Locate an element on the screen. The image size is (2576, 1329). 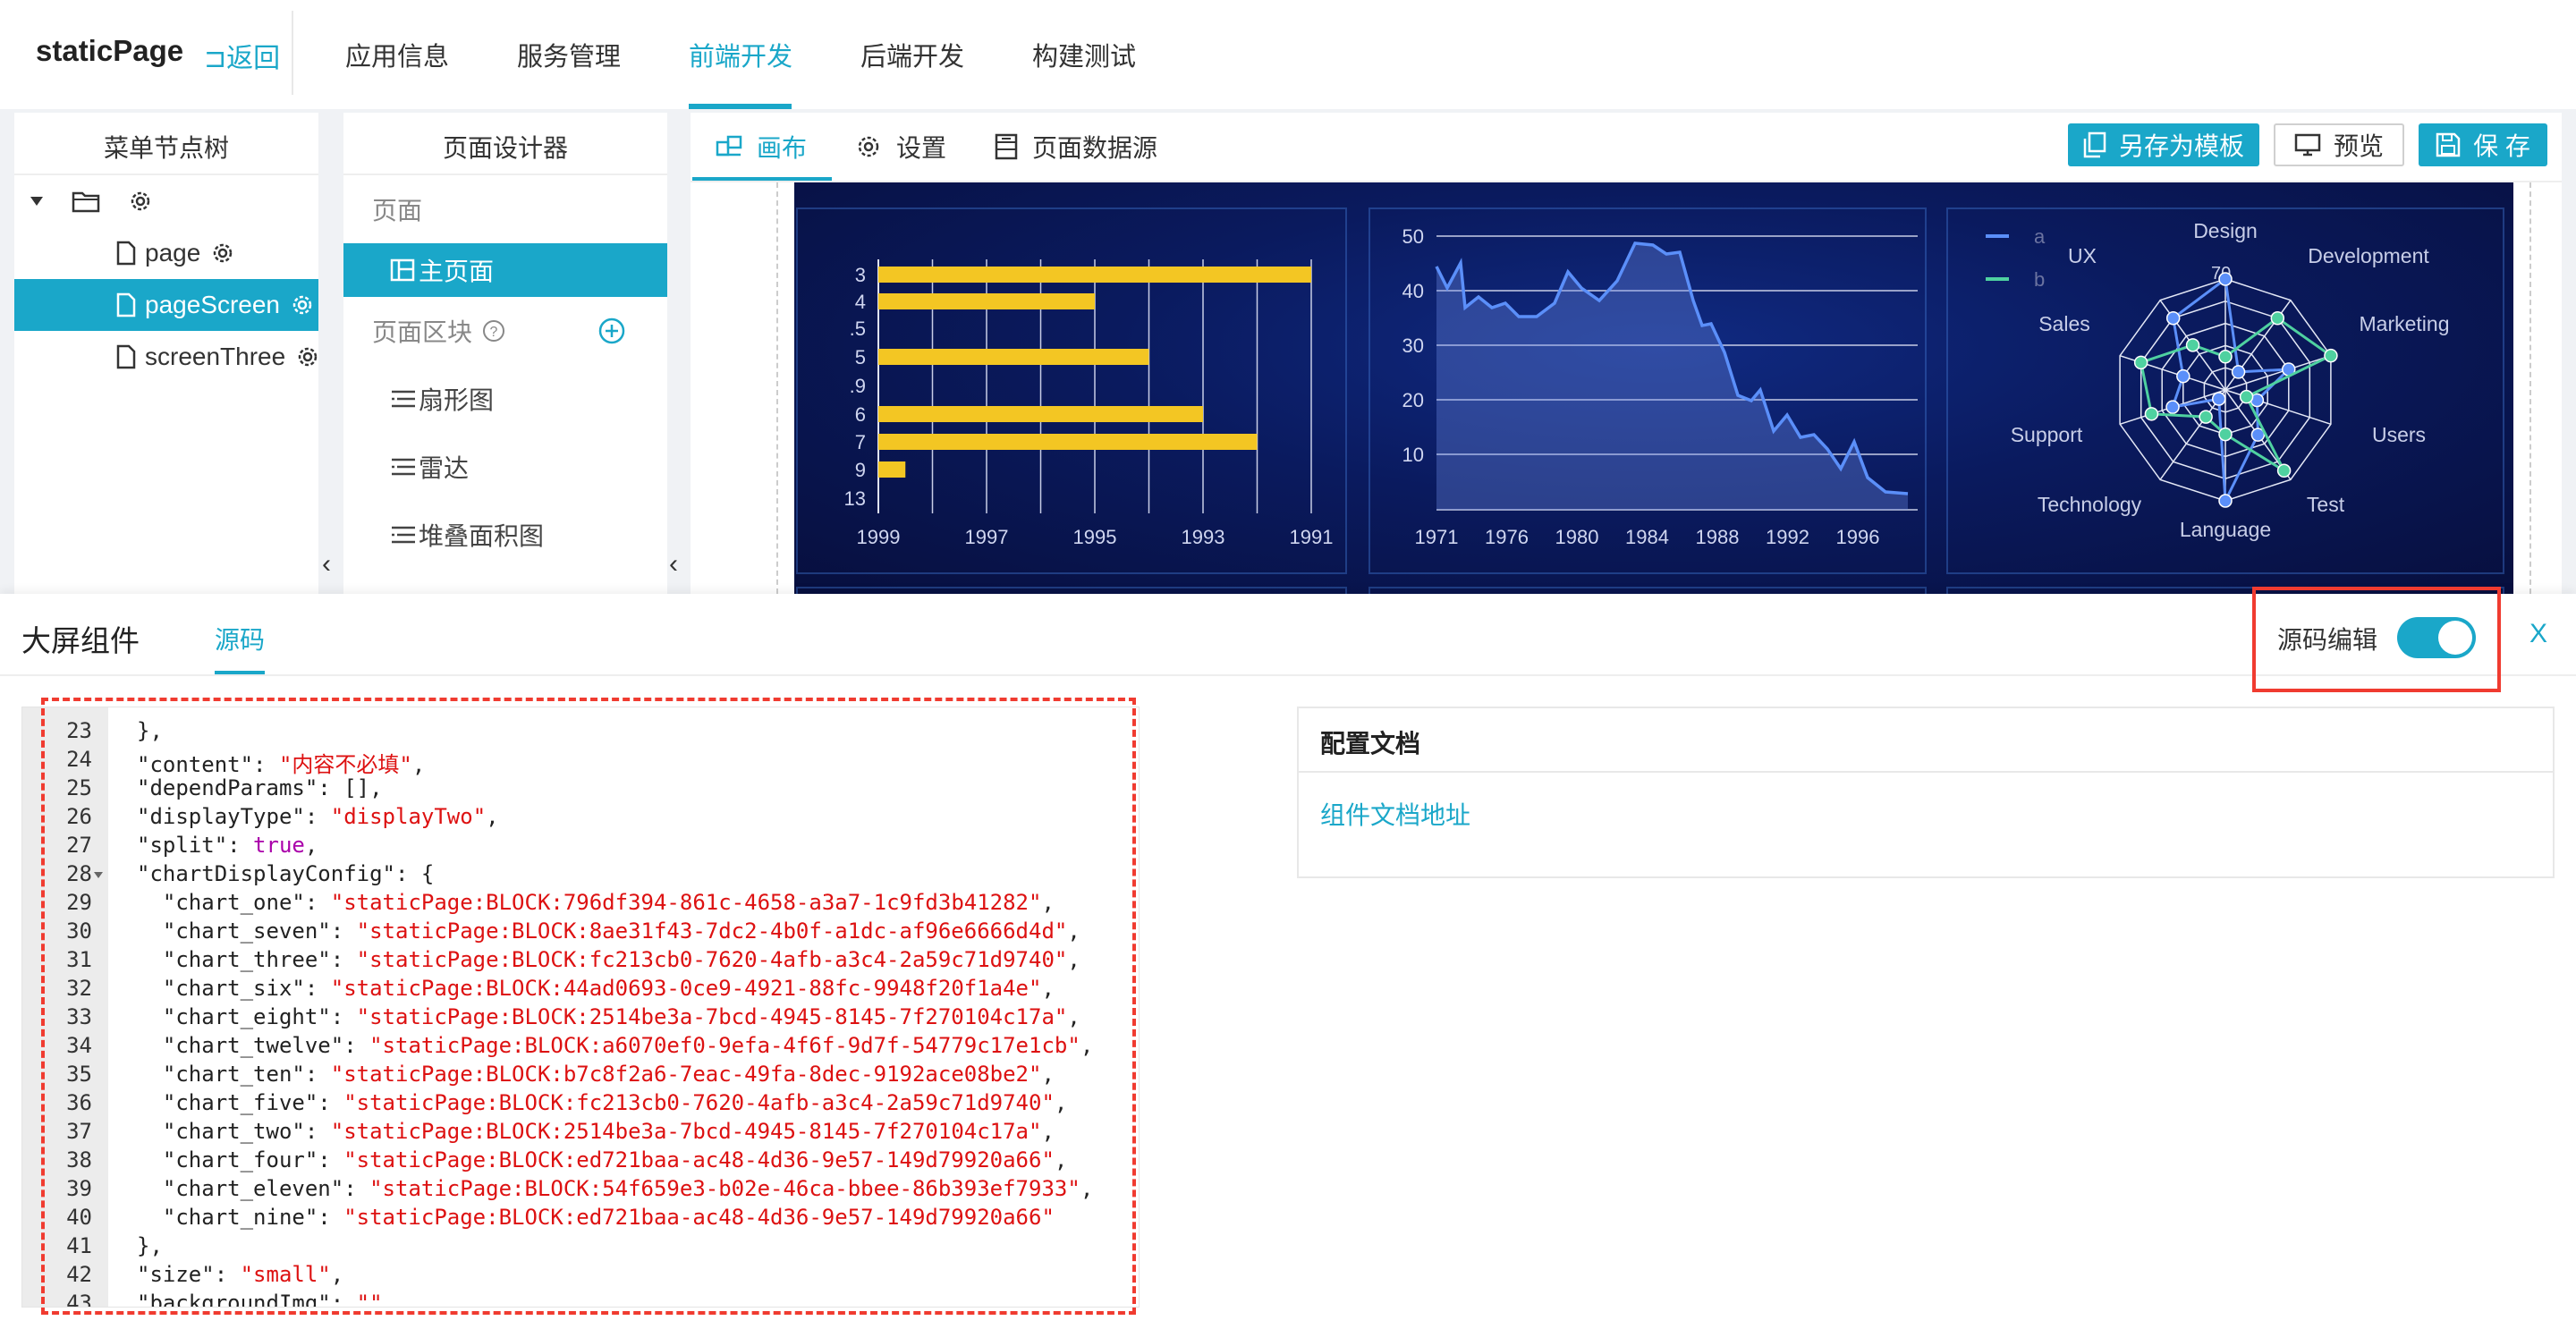
nav-item-frontend: 前端开发 is located at coordinates (740, 54).